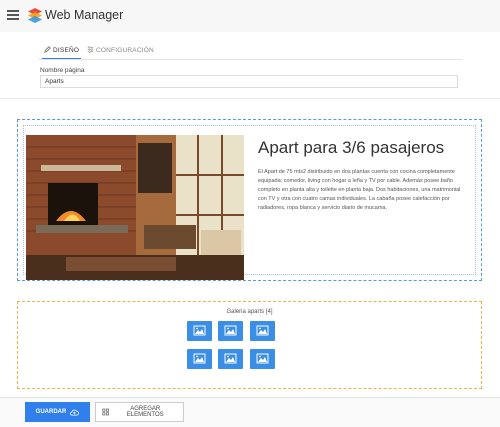 The image size is (500, 427). I want to click on add-elements-button: AGREGAR ELEMENTOS, so click(139, 412).